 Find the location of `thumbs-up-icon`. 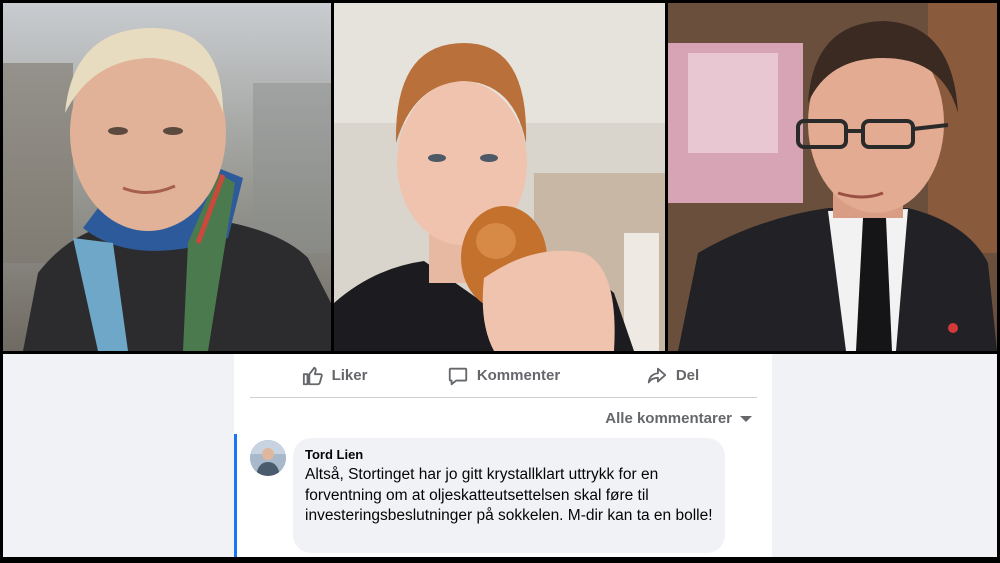

thumbs-up-icon is located at coordinates (312, 375).